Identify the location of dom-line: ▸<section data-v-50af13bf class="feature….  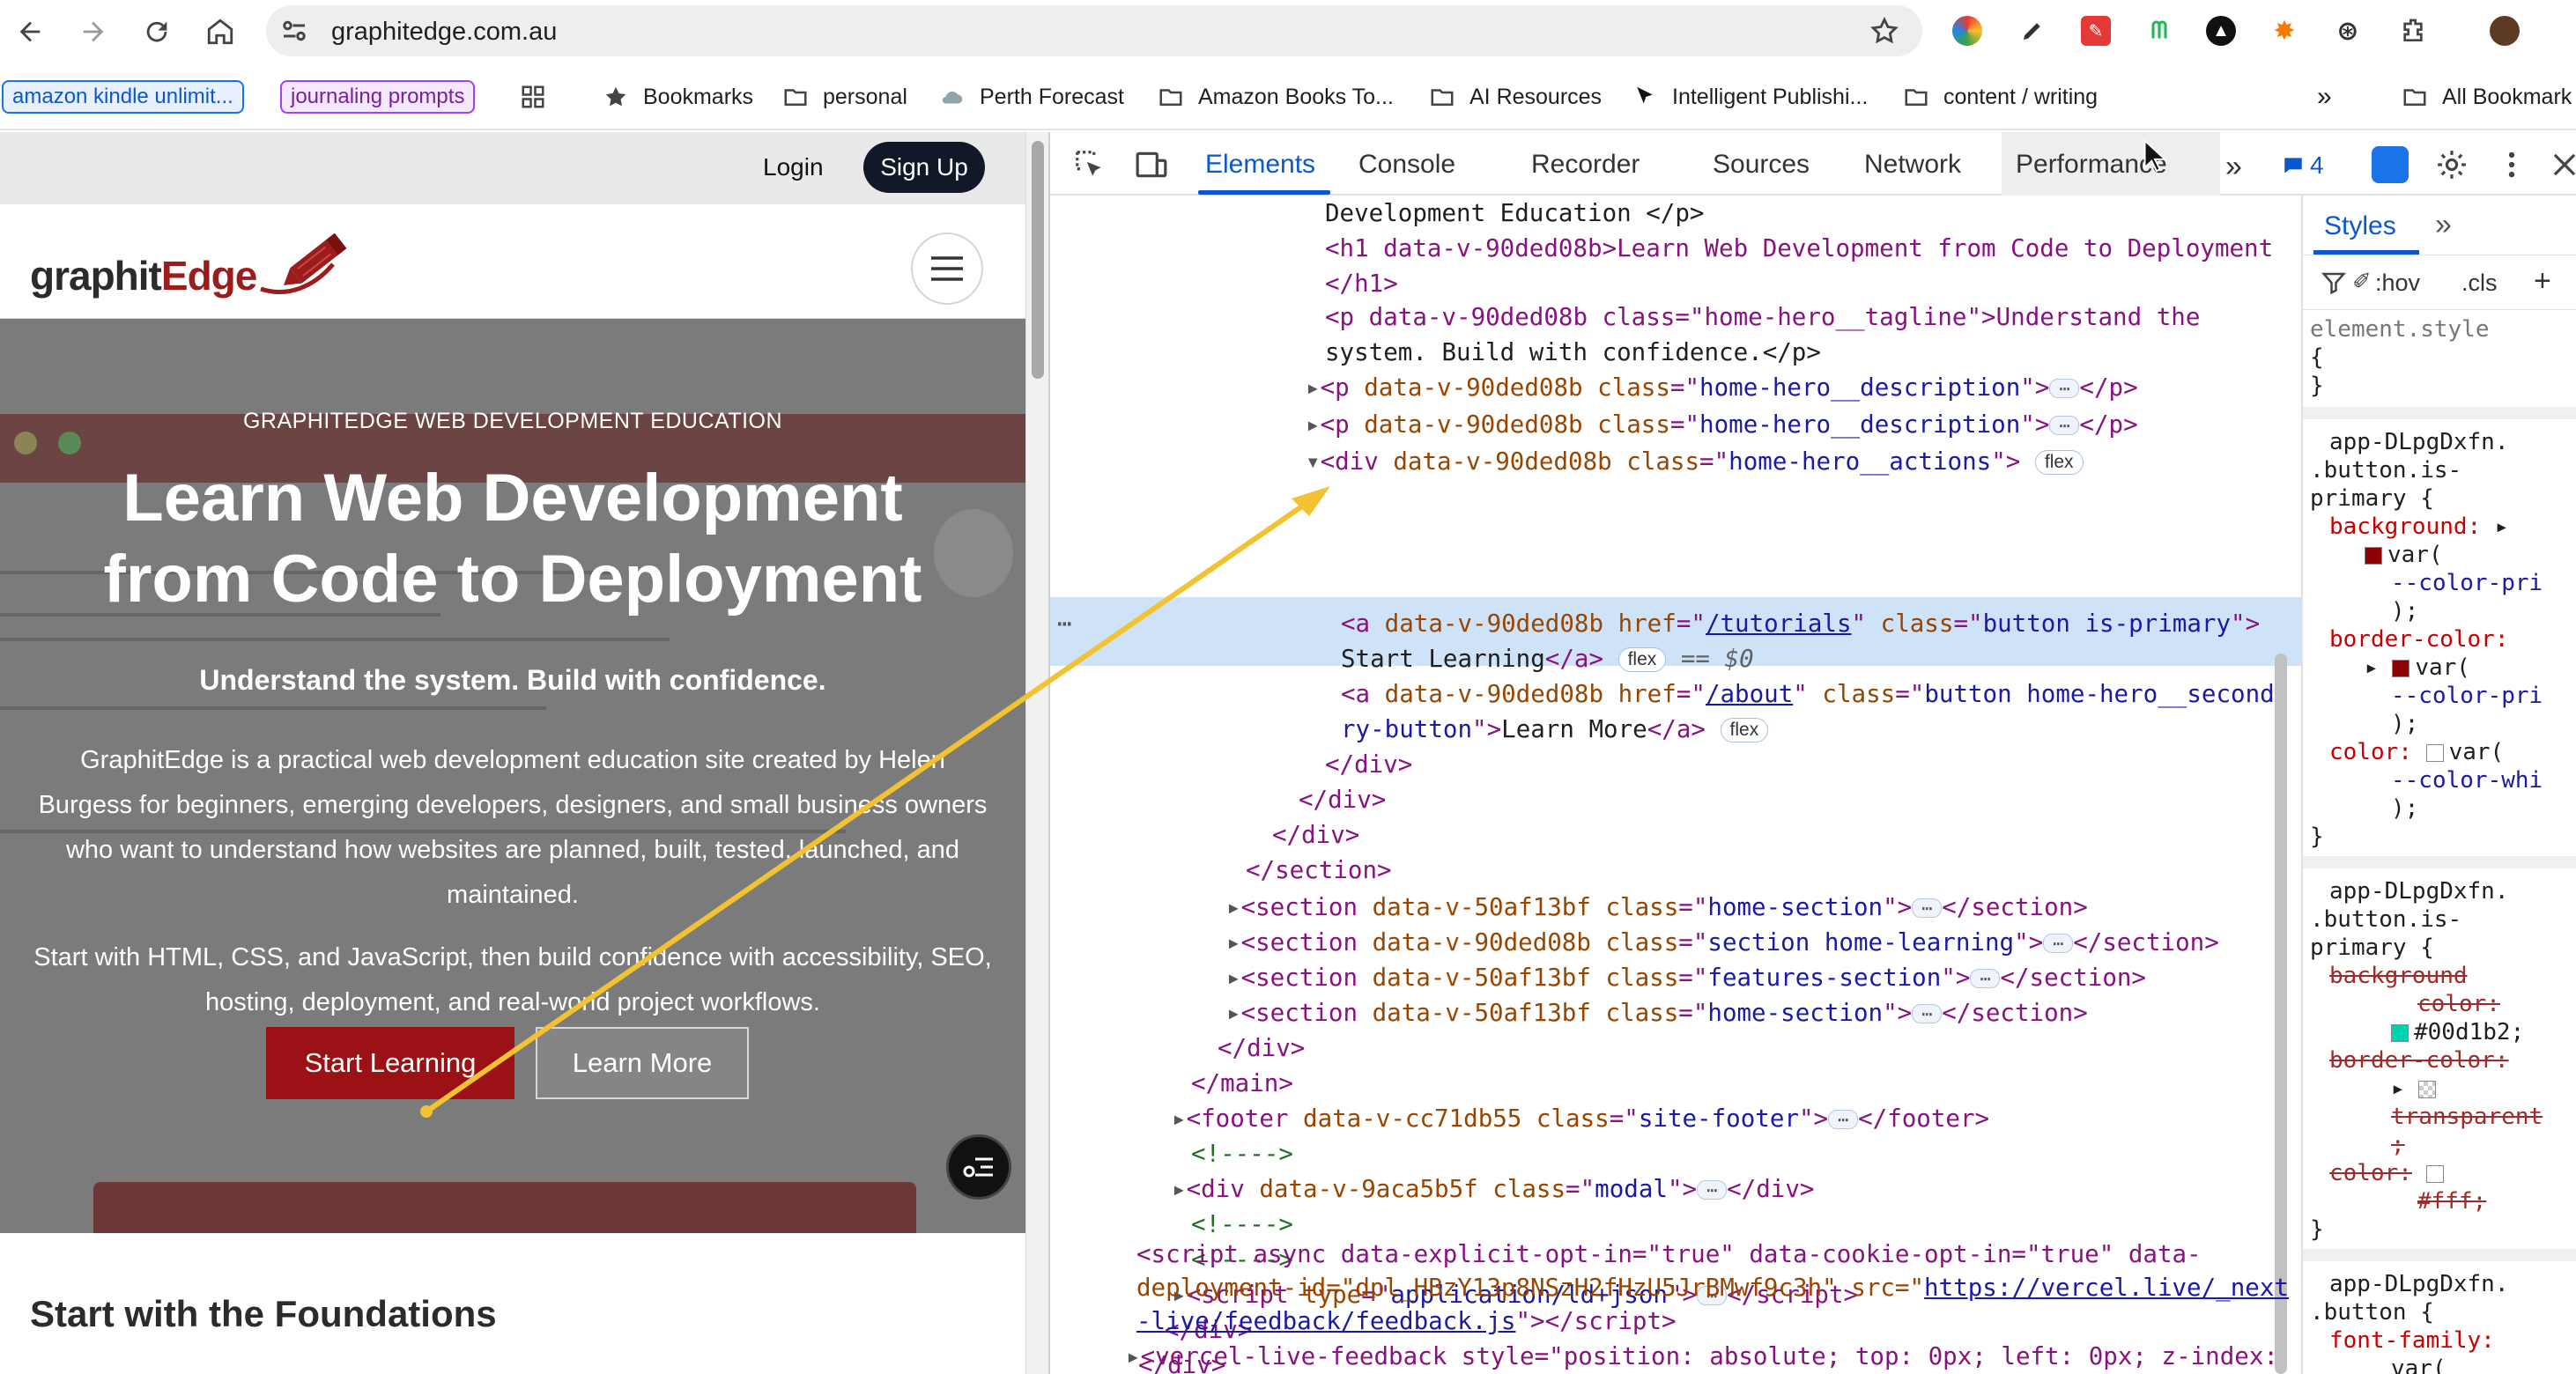
(1686, 977).